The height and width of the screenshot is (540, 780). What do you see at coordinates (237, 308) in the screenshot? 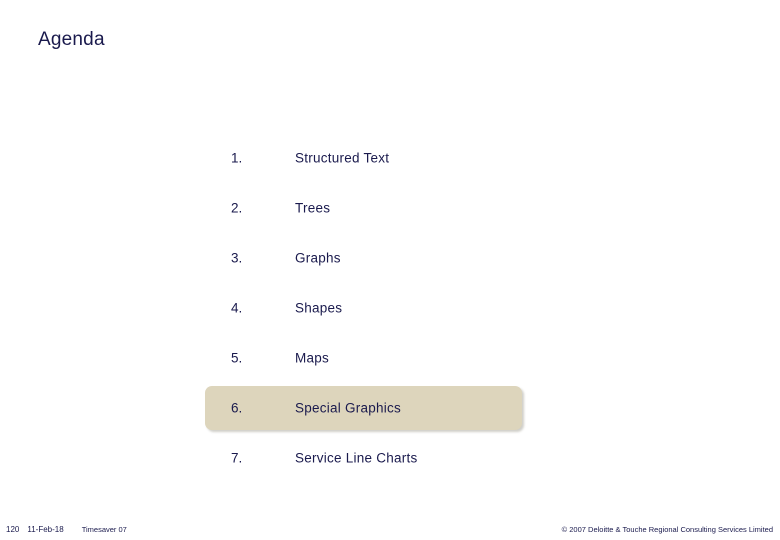
I see `agenda-item-number: 4.` at bounding box center [237, 308].